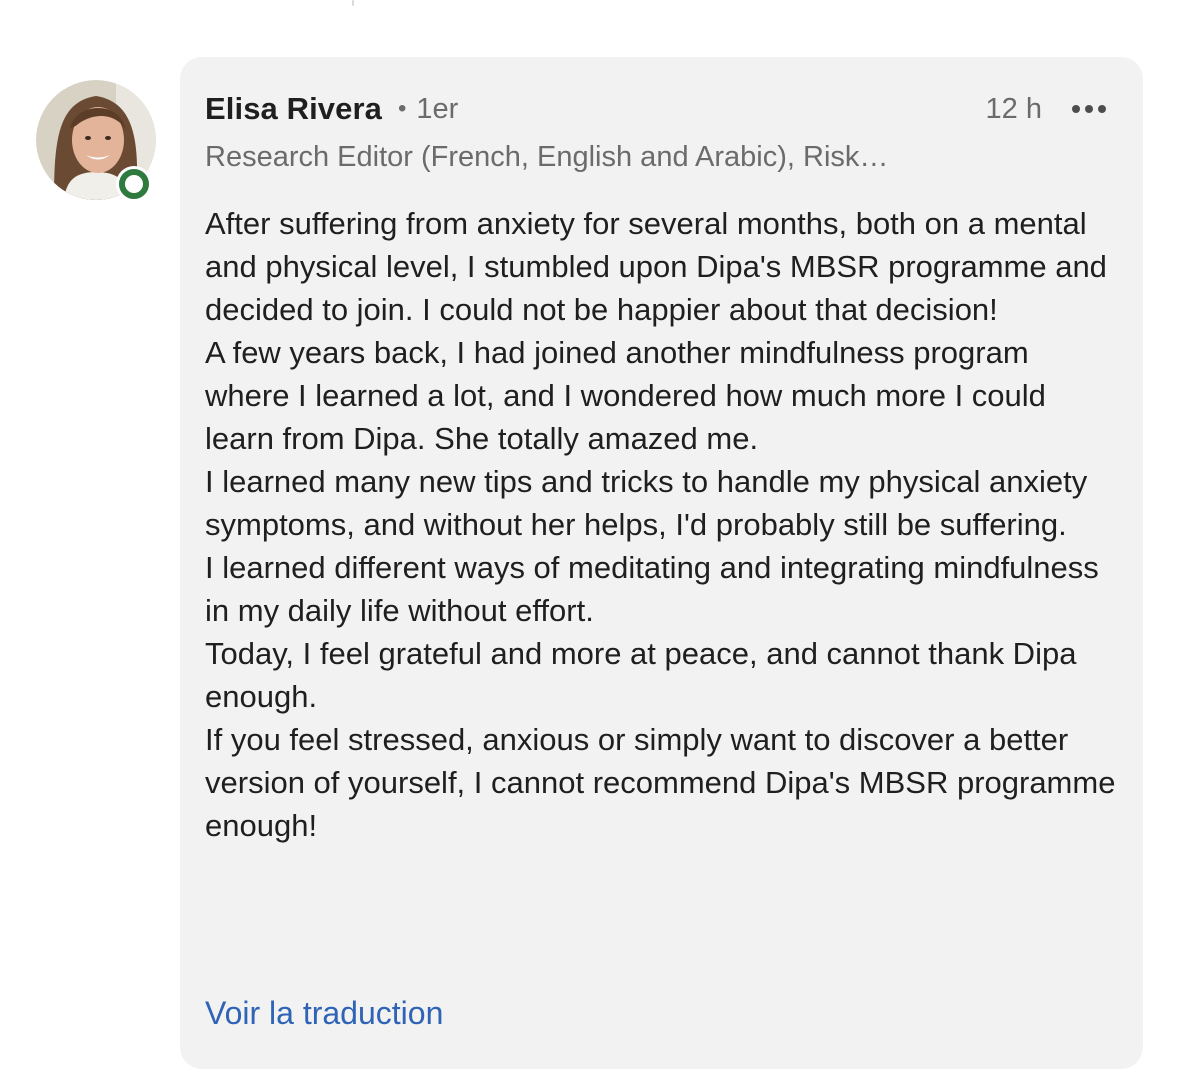  Describe the element at coordinates (1013, 108) in the screenshot. I see `comment-timestamp: 12 h` at that location.